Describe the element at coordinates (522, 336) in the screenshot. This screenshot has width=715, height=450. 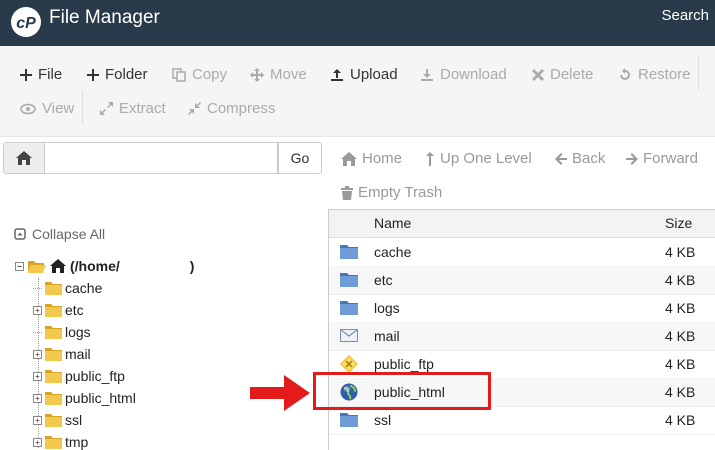
I see `file-row-mail: mail 4 KB` at that location.